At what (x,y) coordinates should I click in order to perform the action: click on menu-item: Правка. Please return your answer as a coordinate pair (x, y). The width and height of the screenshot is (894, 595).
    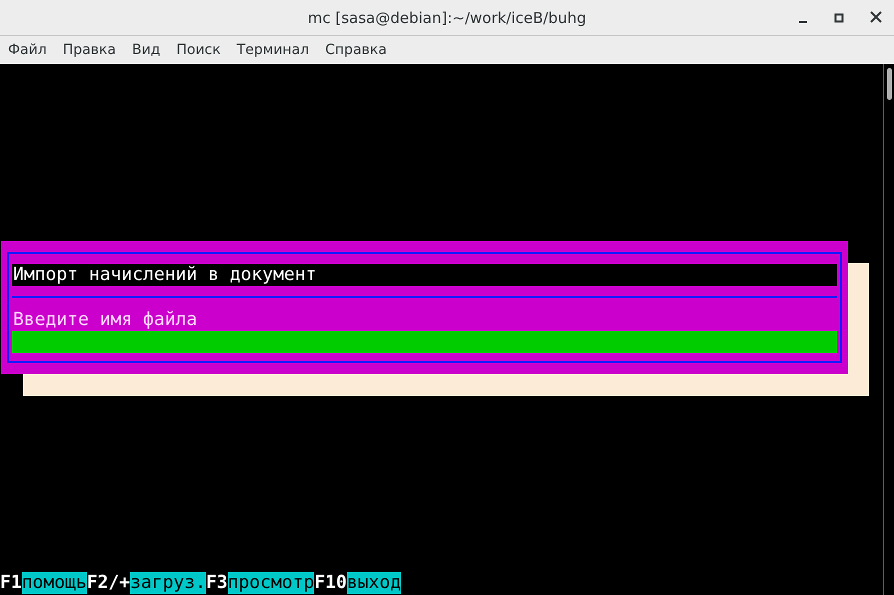
    Looking at the image, I should click on (93, 50).